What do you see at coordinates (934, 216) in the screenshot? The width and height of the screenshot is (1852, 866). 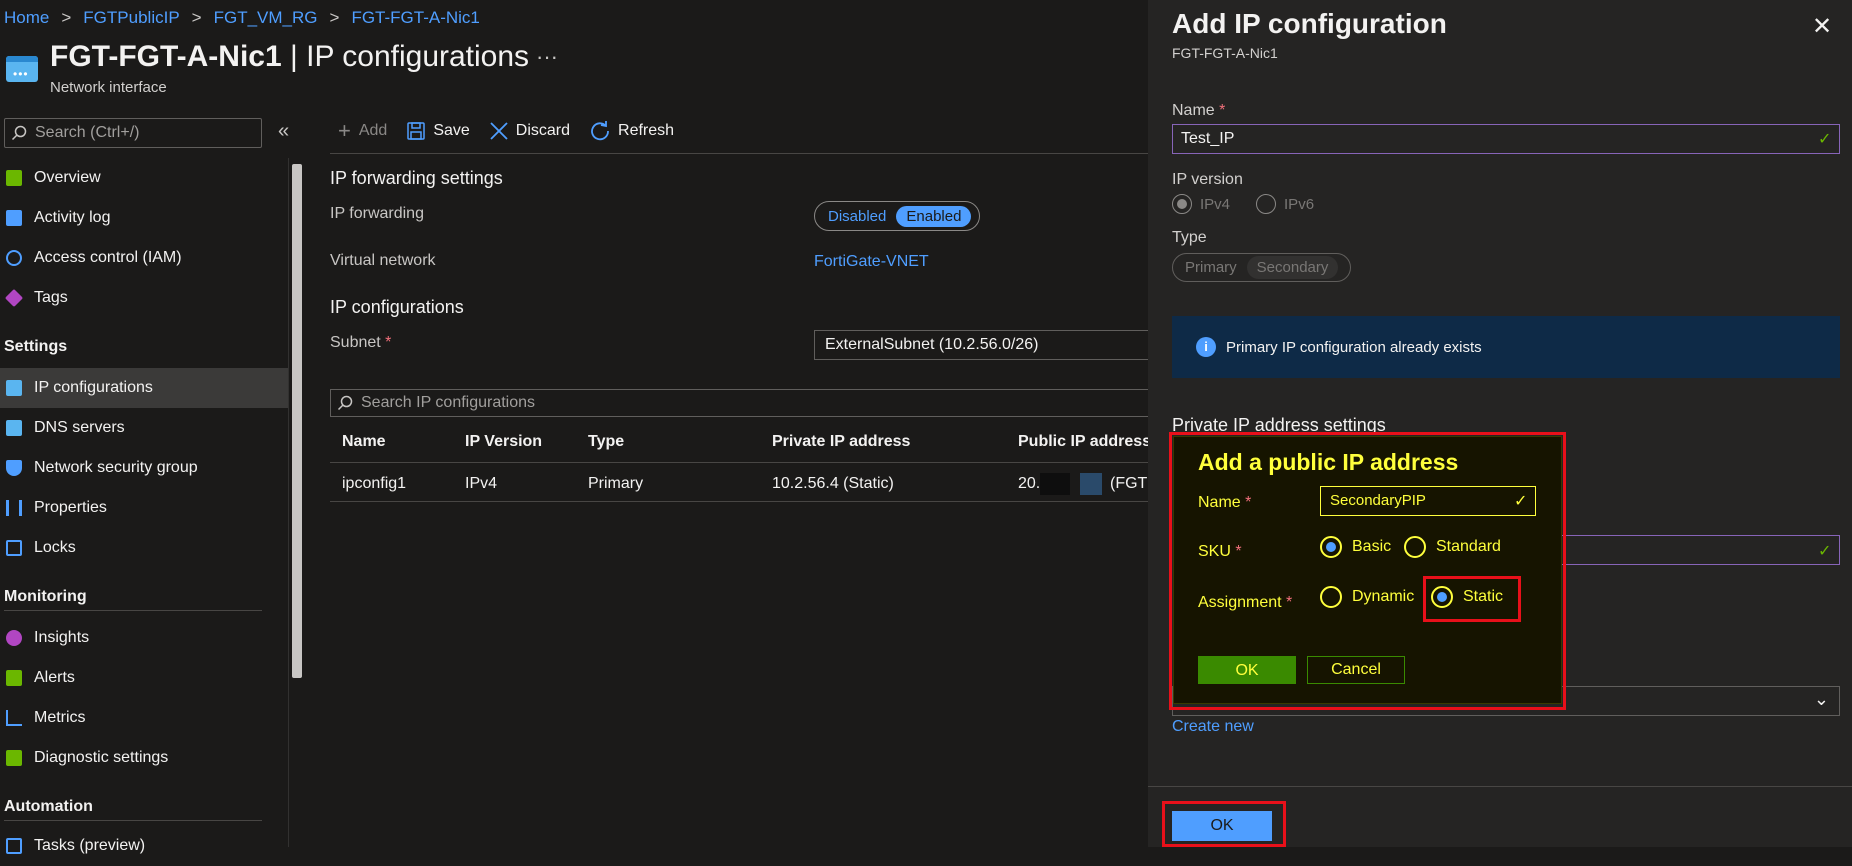 I see `ip-forwarding-enabled-option: Enabled` at bounding box center [934, 216].